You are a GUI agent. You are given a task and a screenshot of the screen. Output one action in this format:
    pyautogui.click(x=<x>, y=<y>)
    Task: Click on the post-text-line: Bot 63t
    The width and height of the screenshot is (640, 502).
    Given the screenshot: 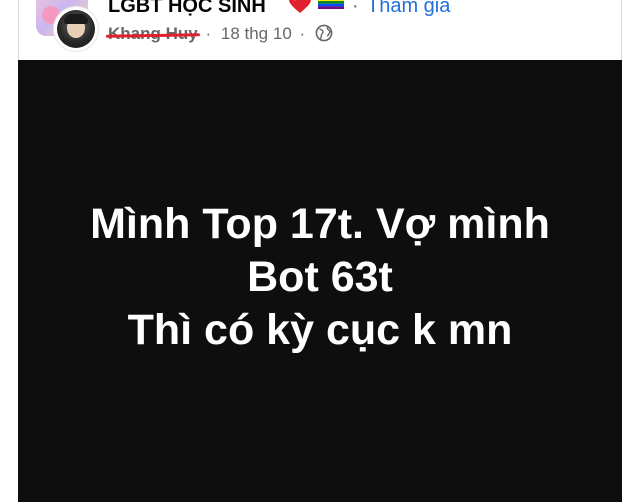 What is the action you would take?
    pyautogui.click(x=320, y=277)
    